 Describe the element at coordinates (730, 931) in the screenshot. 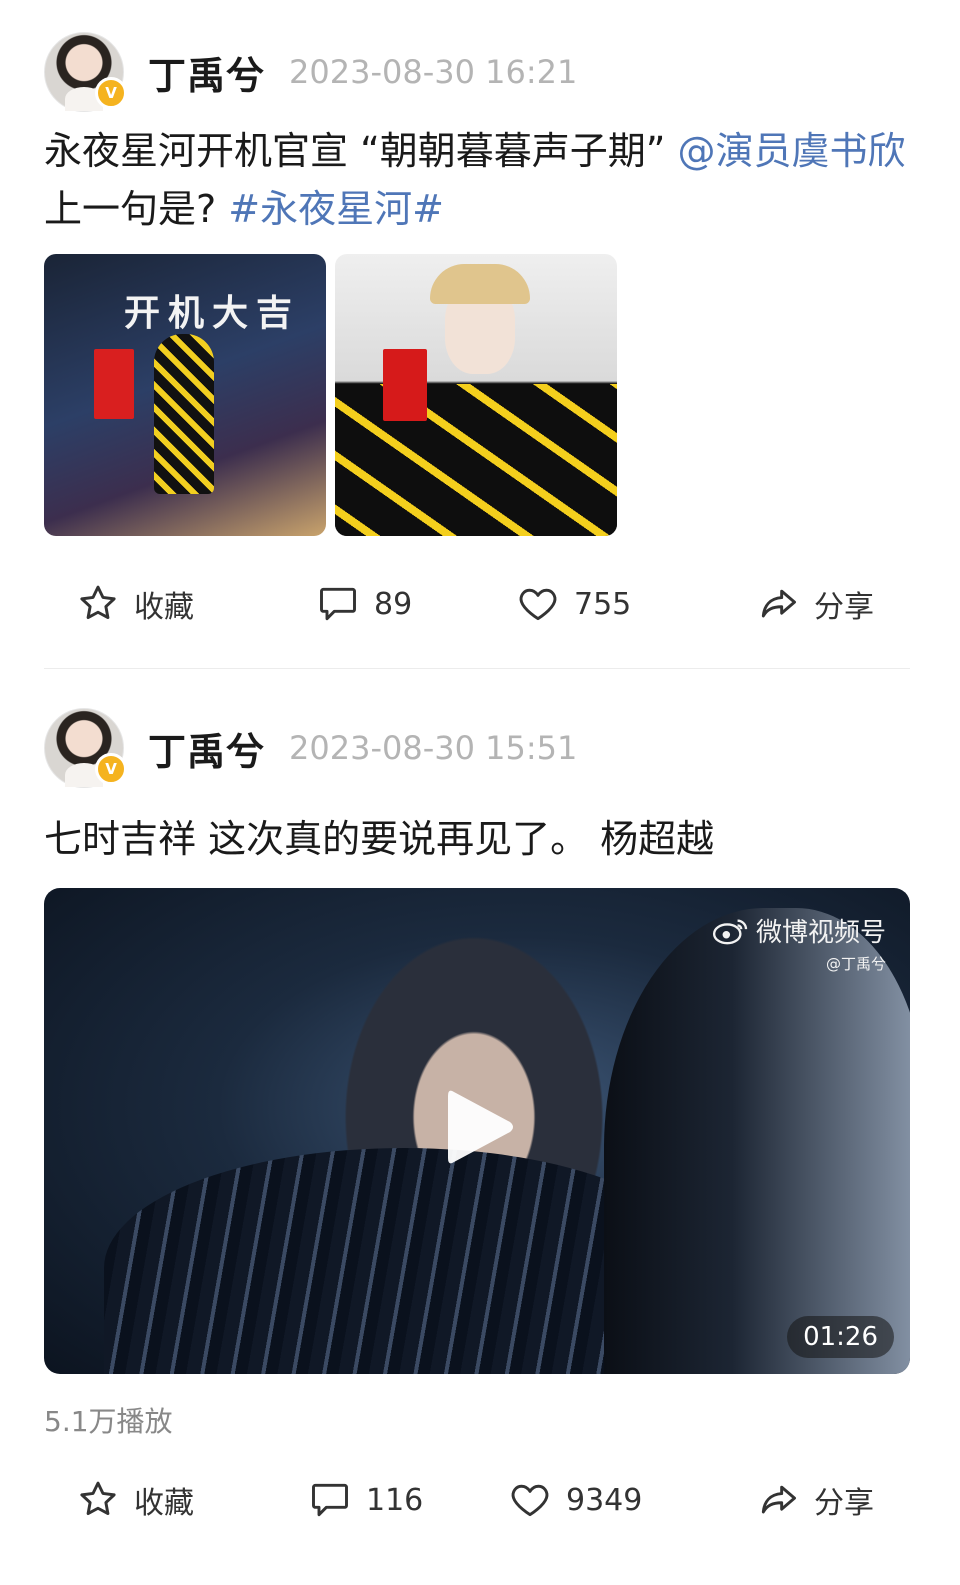

I see `weibo-logo-icon` at that location.